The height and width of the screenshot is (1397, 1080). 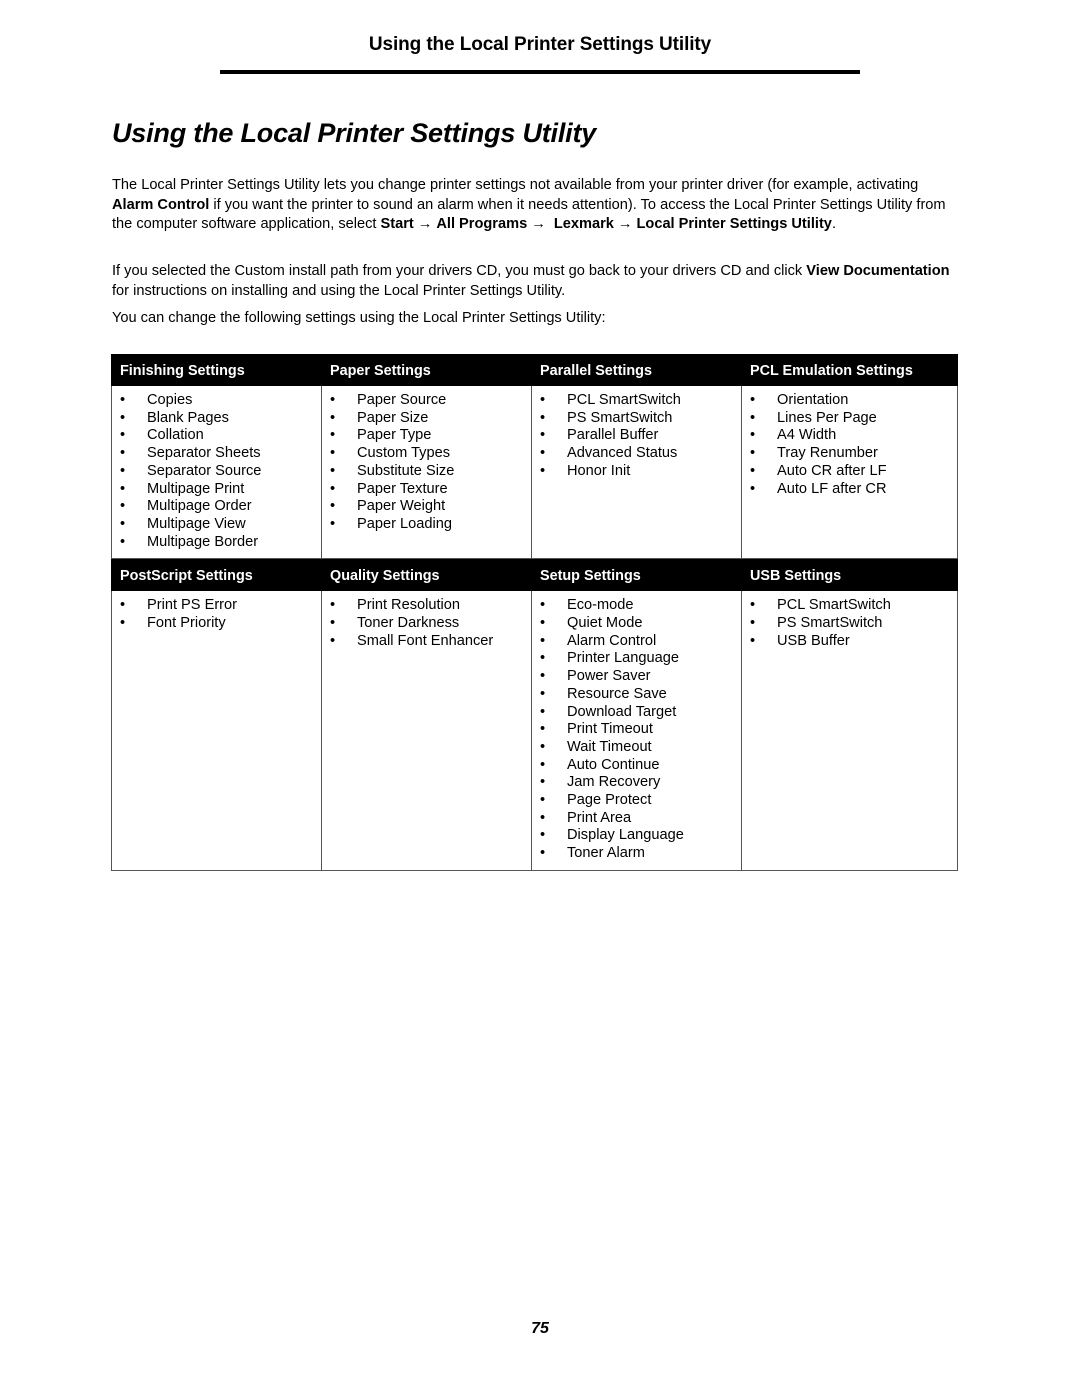 What do you see at coordinates (827, 417) in the screenshot?
I see `setting-name: Lines Per Page` at bounding box center [827, 417].